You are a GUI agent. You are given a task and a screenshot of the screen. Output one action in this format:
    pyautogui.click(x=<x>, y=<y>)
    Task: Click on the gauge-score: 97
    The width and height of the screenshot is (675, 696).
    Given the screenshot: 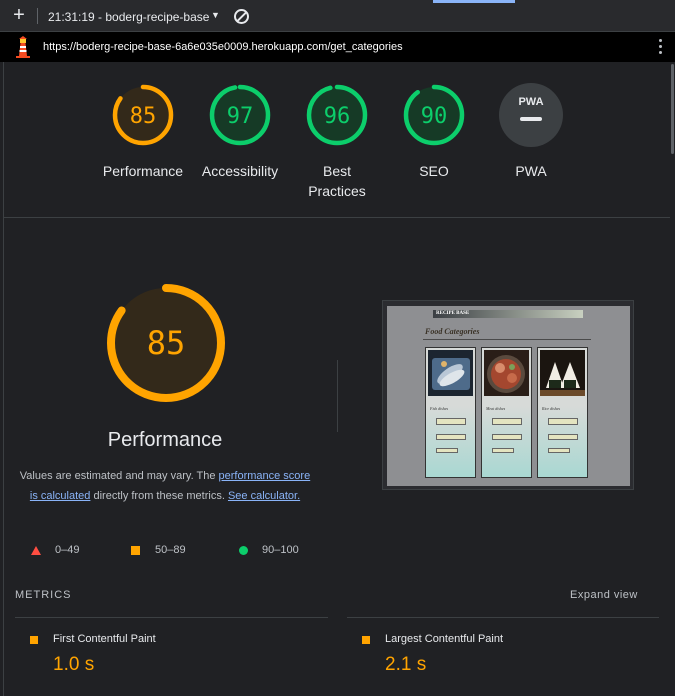 What is the action you would take?
    pyautogui.click(x=240, y=116)
    